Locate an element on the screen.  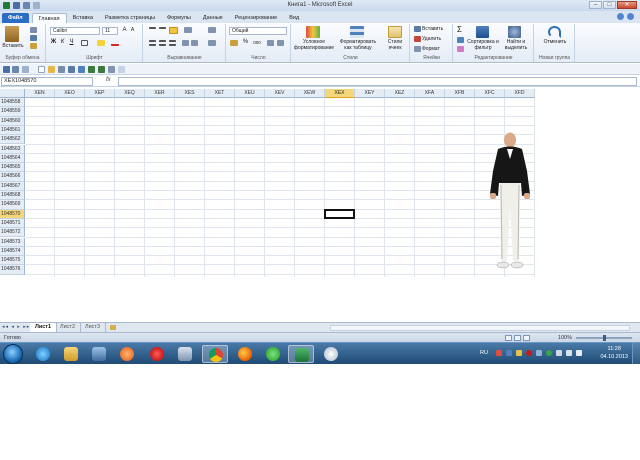
autosum-button: Σ is located at coordinates (459, 30).